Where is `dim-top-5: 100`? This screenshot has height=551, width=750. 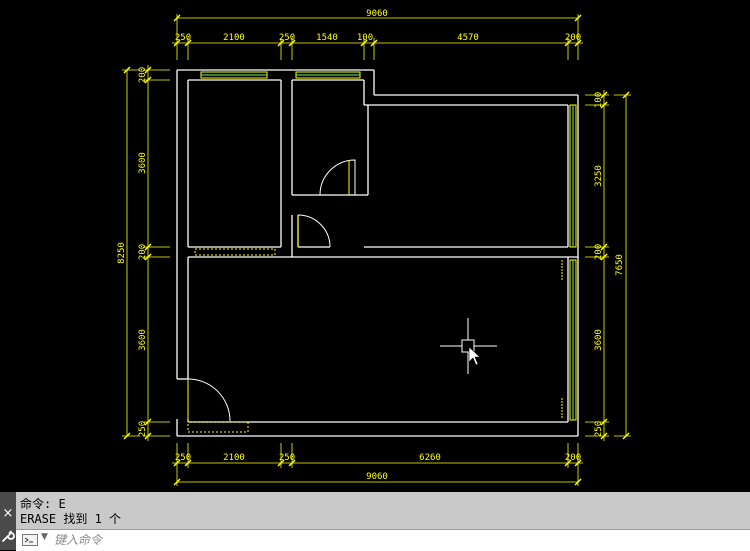 dim-top-5: 100 is located at coordinates (365, 38).